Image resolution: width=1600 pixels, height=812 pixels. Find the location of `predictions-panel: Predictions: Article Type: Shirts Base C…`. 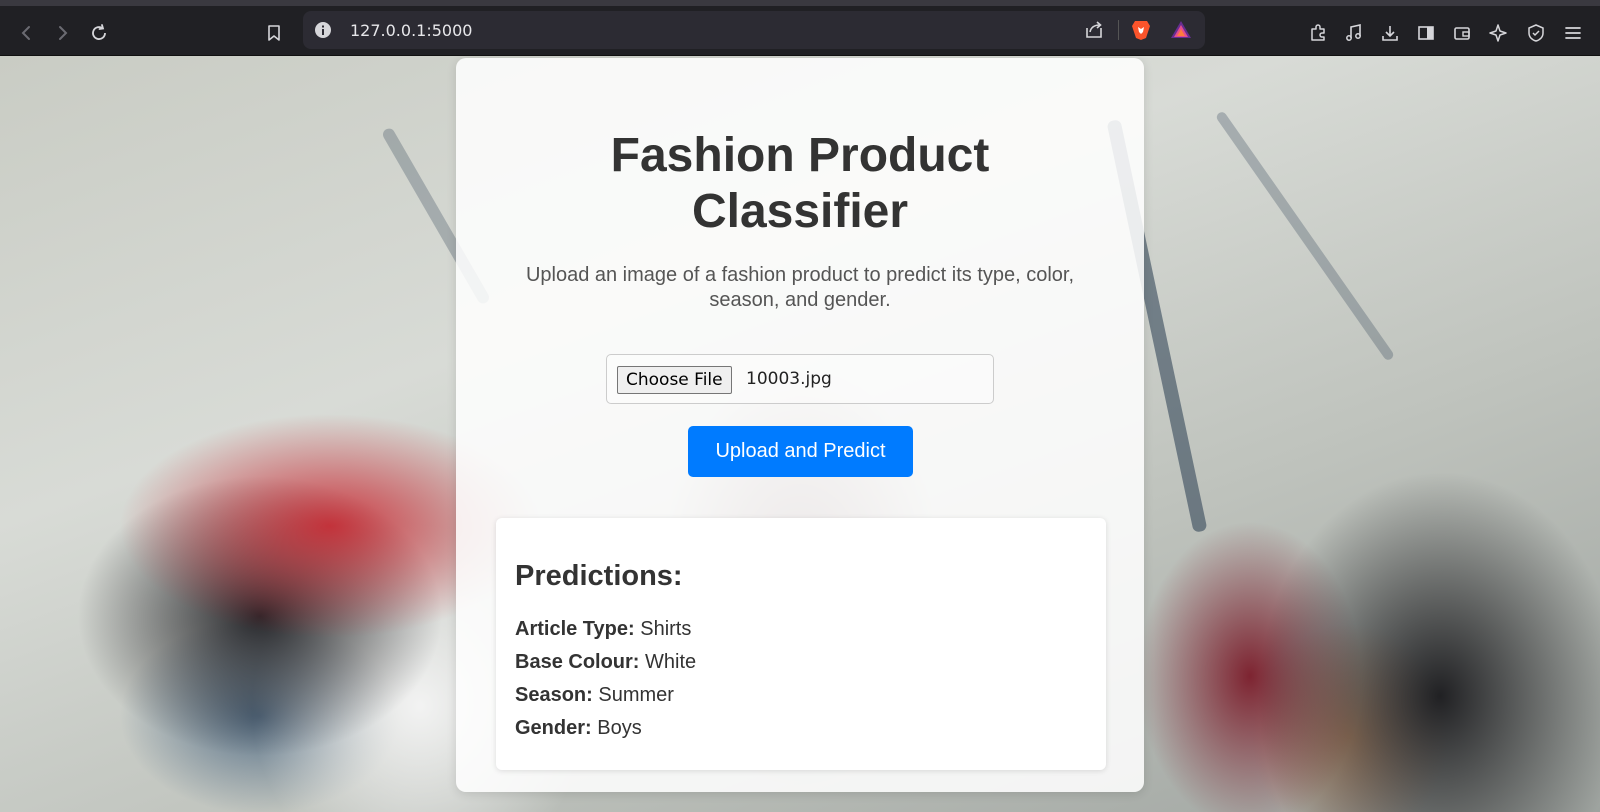

predictions-panel: Predictions: Article Type: Shirts Base C… is located at coordinates (801, 644).